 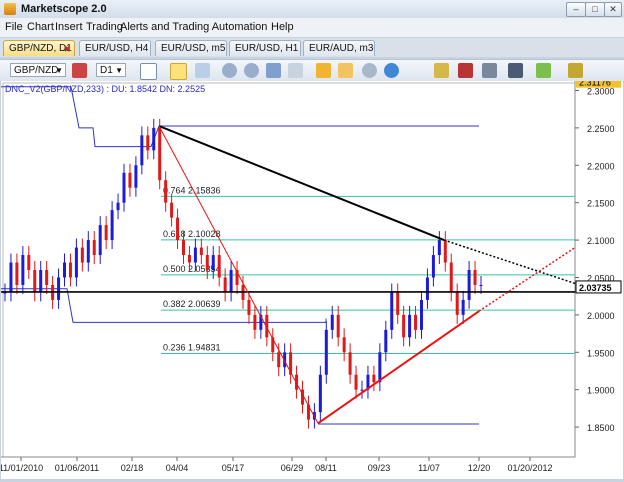 I want to click on magnifier-icon, so click(x=295, y=70).